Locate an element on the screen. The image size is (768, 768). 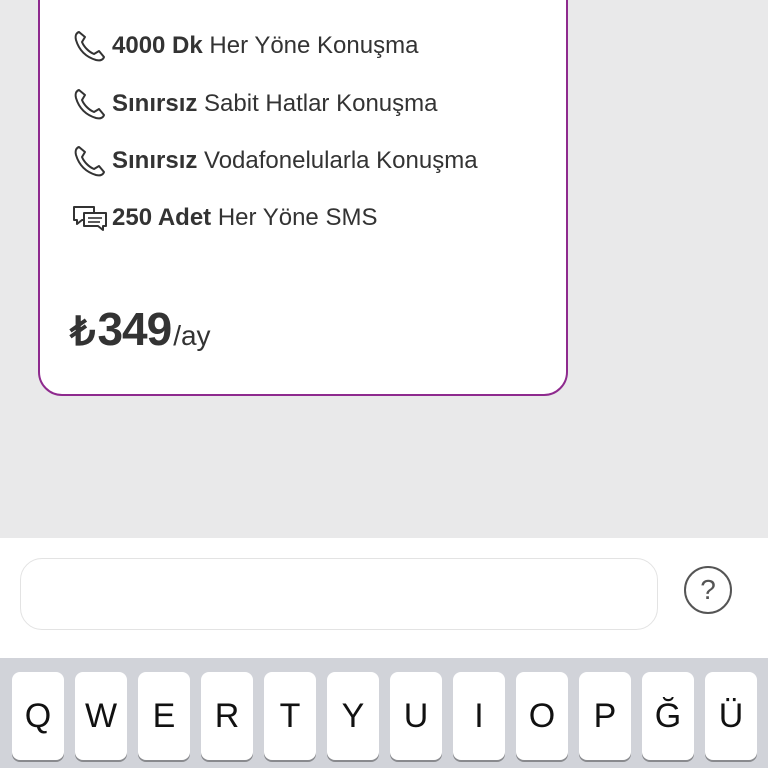
feature-text: 4000 Dk Her Yöne Konuşma is located at coordinates (265, 45).